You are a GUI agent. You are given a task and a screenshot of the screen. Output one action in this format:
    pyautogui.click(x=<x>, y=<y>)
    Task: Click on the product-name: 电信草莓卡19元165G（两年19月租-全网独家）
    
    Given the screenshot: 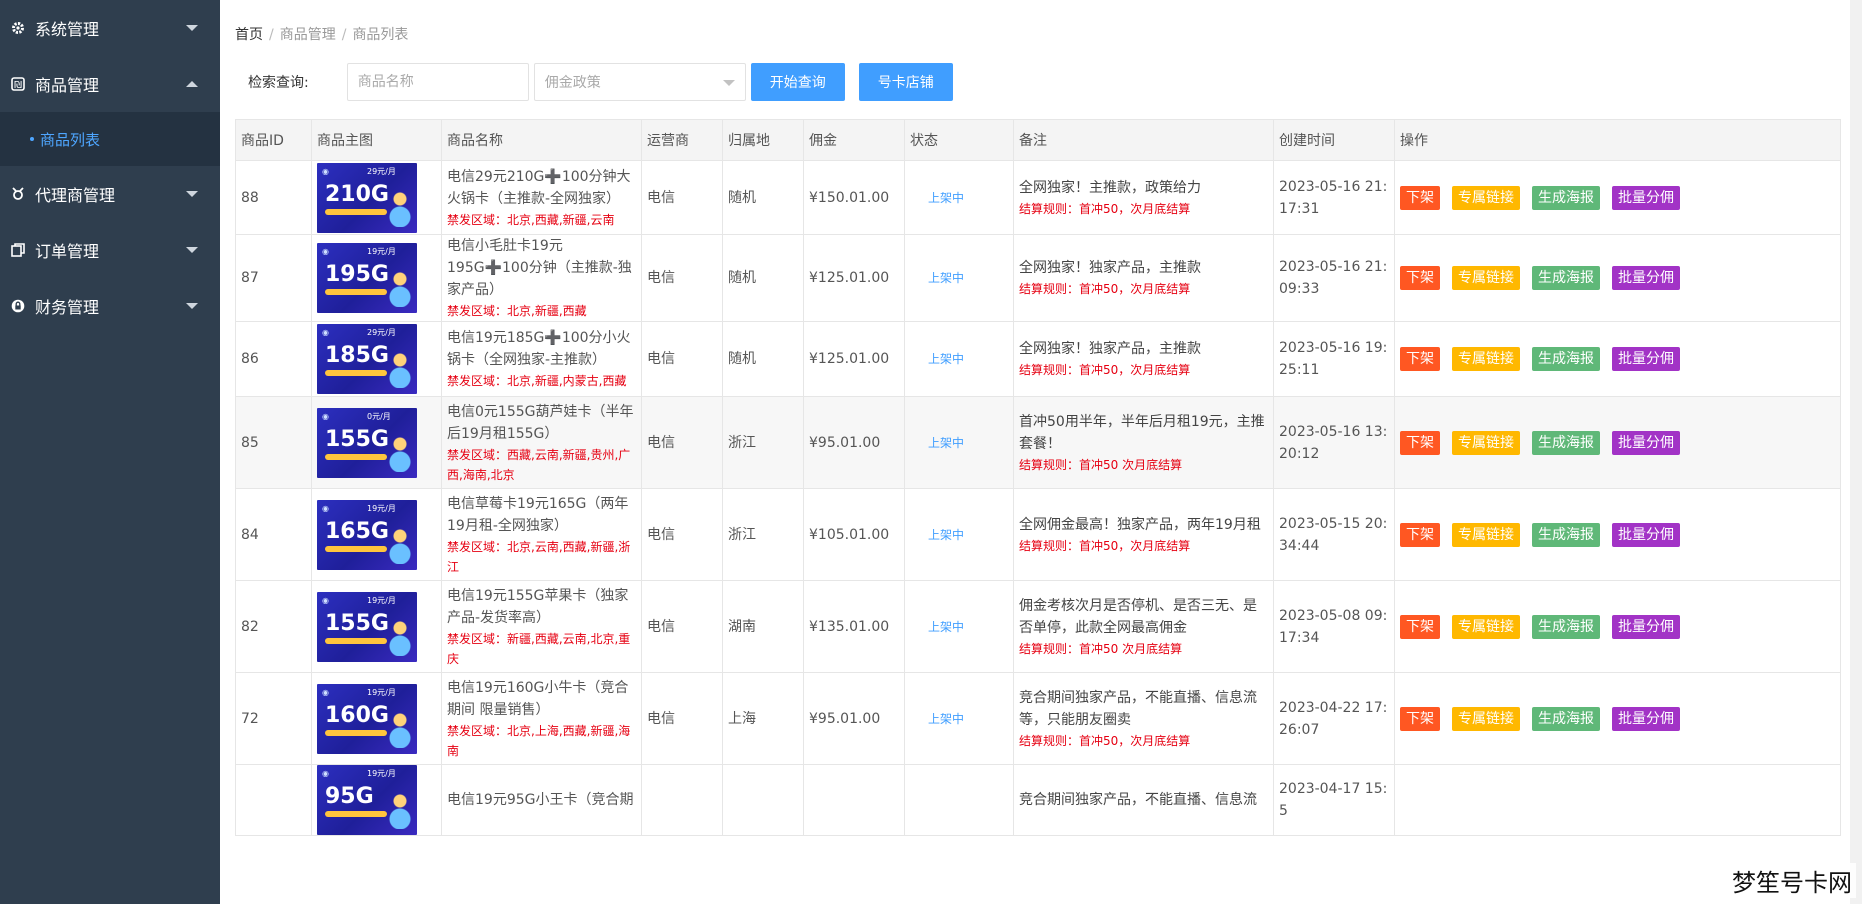 What is the action you would take?
    pyautogui.click(x=538, y=514)
    